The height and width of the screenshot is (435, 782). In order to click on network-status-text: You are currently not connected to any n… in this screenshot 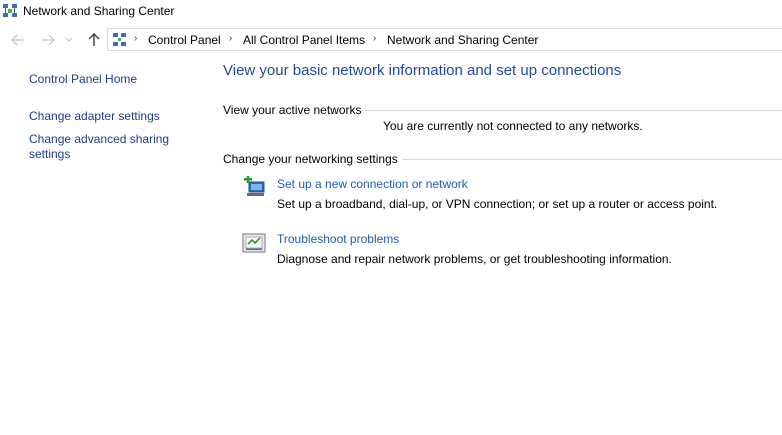, I will do `click(513, 126)`.